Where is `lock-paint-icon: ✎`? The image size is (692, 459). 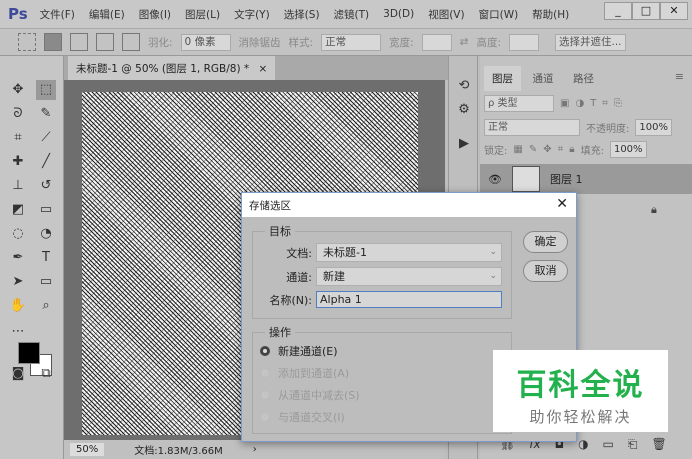 lock-paint-icon: ✎ is located at coordinates (533, 149).